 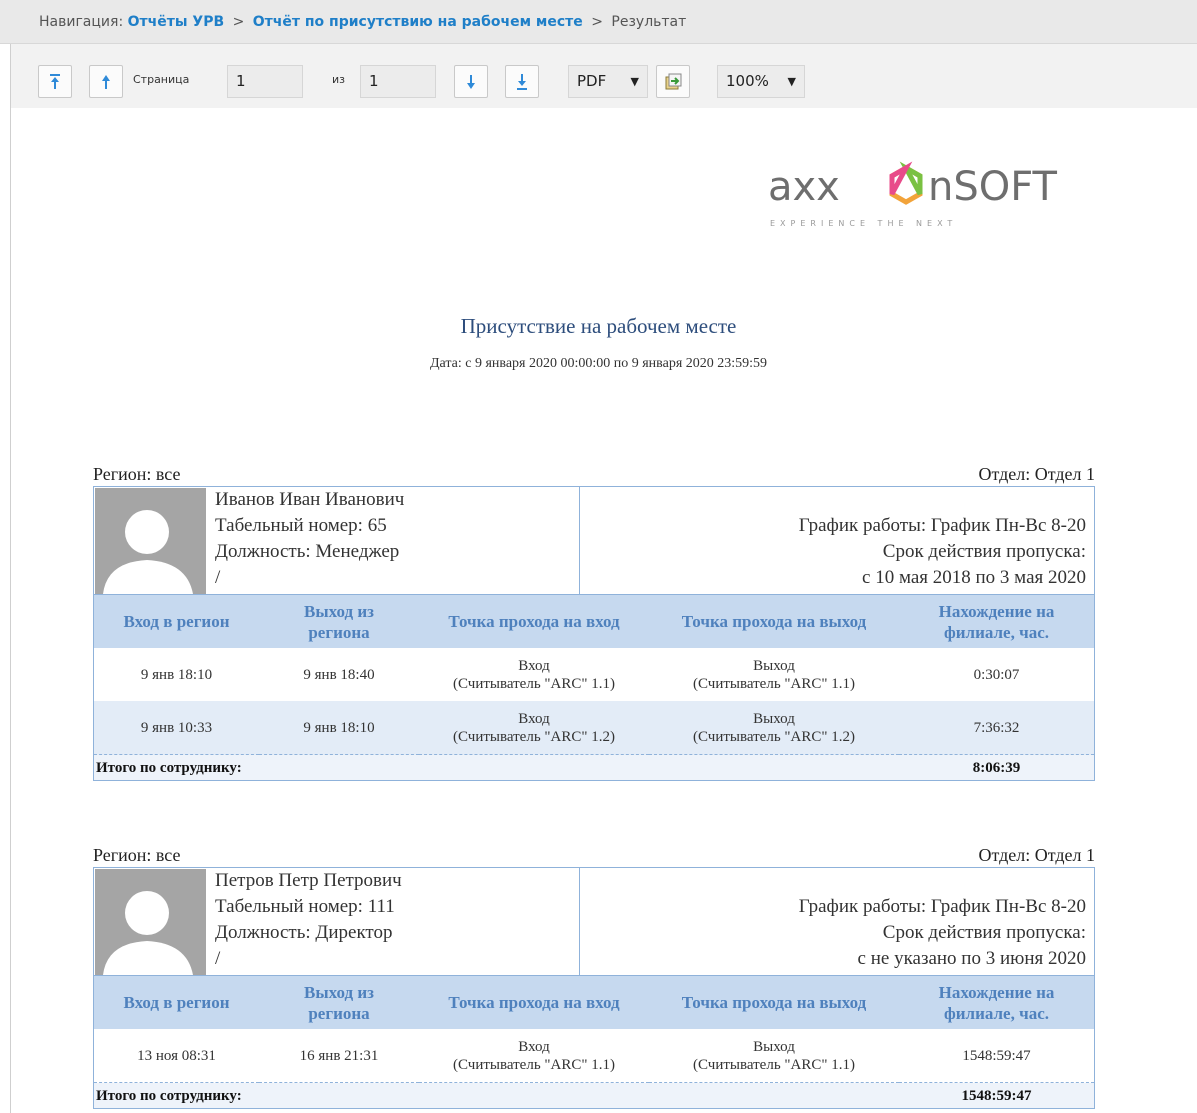 What do you see at coordinates (993, 187) in the screenshot?
I see `logo-text-right: nSOFT` at bounding box center [993, 187].